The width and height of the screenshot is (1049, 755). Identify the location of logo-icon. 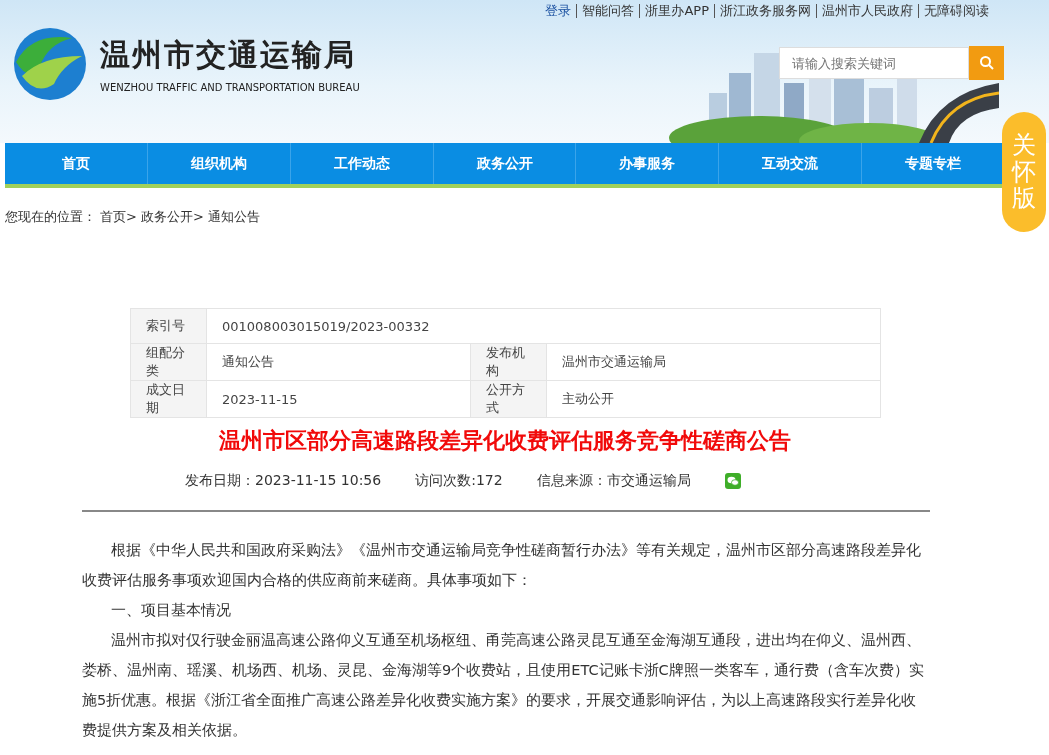
(50, 64).